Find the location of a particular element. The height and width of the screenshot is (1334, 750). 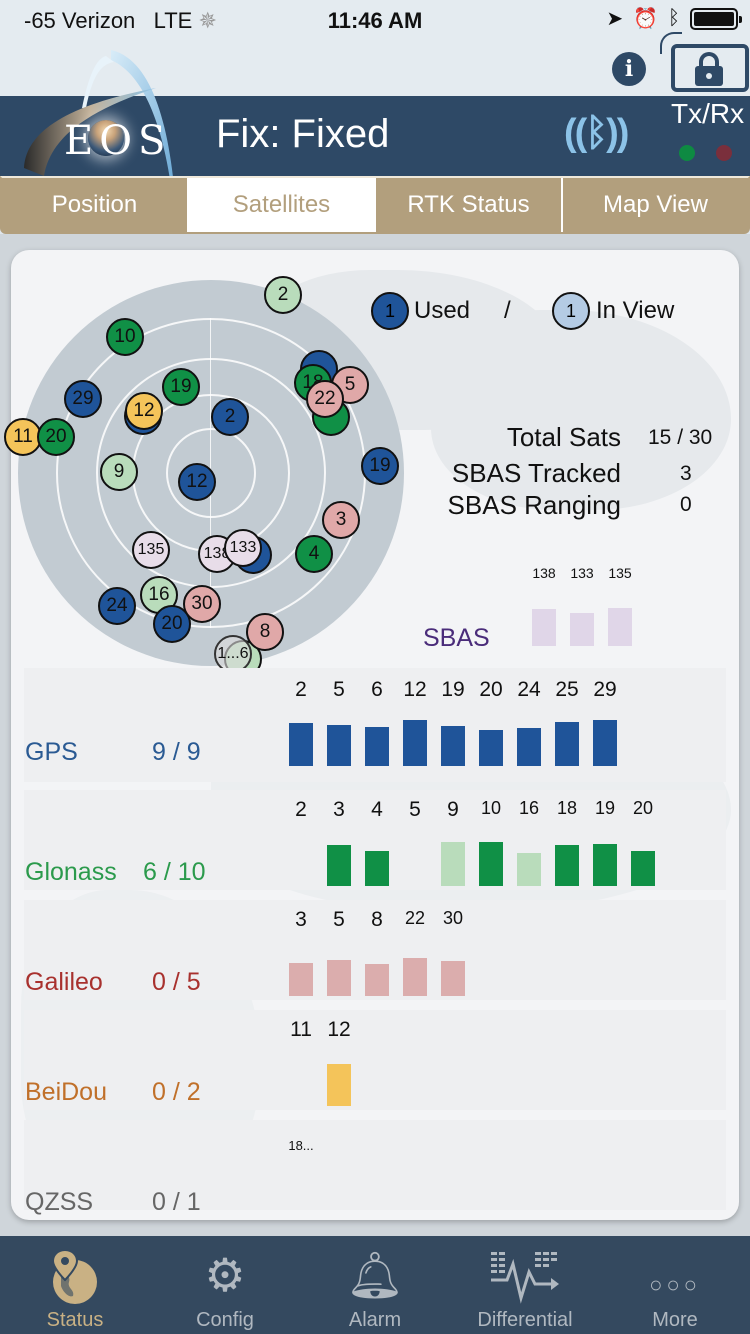

tabbar-differential: Differential is located at coordinates (525, 1285).